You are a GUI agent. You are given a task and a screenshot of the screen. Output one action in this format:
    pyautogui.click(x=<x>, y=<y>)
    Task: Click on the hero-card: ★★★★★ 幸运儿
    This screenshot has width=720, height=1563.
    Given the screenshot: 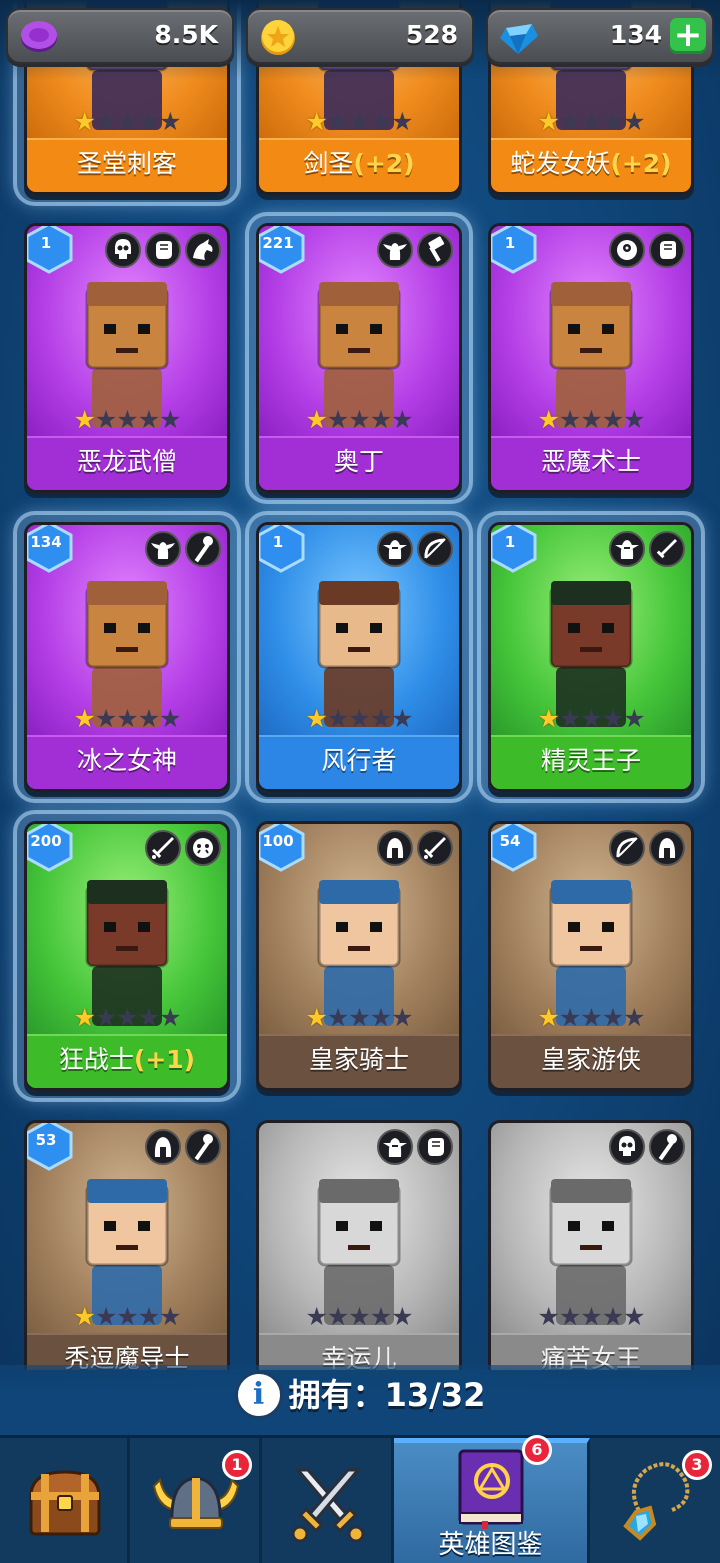 What is the action you would take?
    pyautogui.click(x=359, y=1245)
    